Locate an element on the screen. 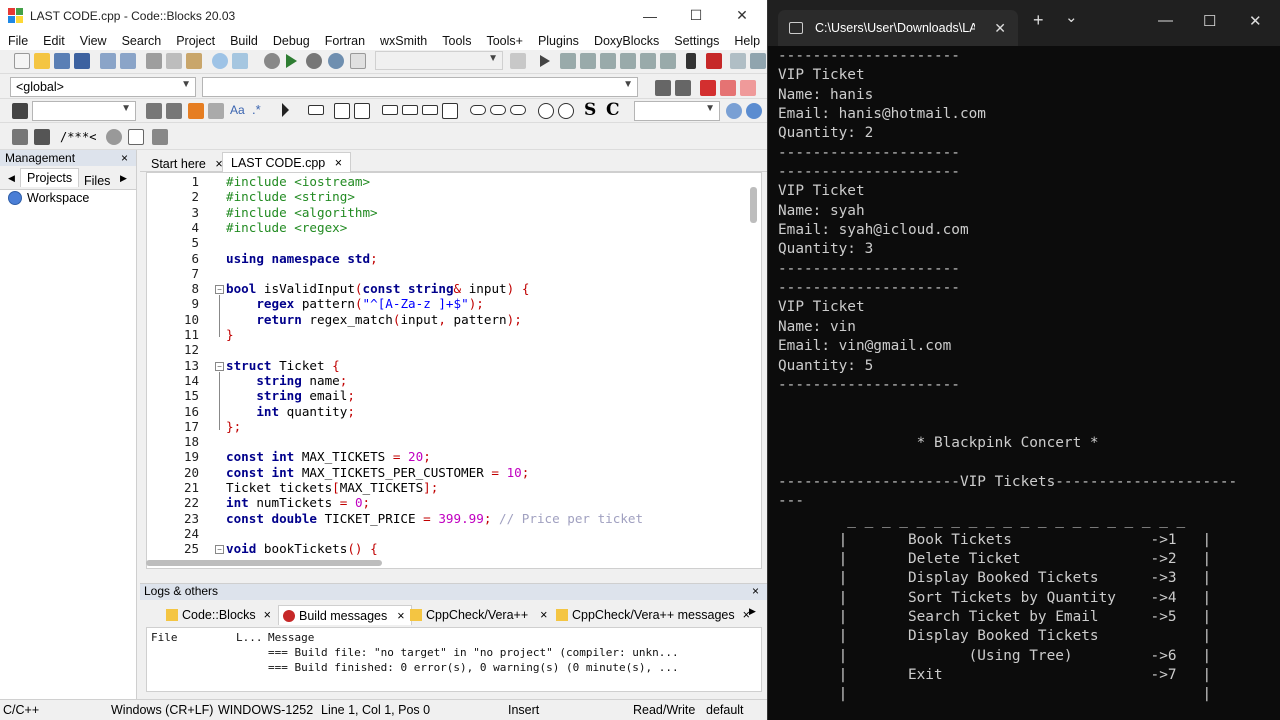 The height and width of the screenshot is (720, 1280). extract-docs-icon is located at coordinates (42, 137).